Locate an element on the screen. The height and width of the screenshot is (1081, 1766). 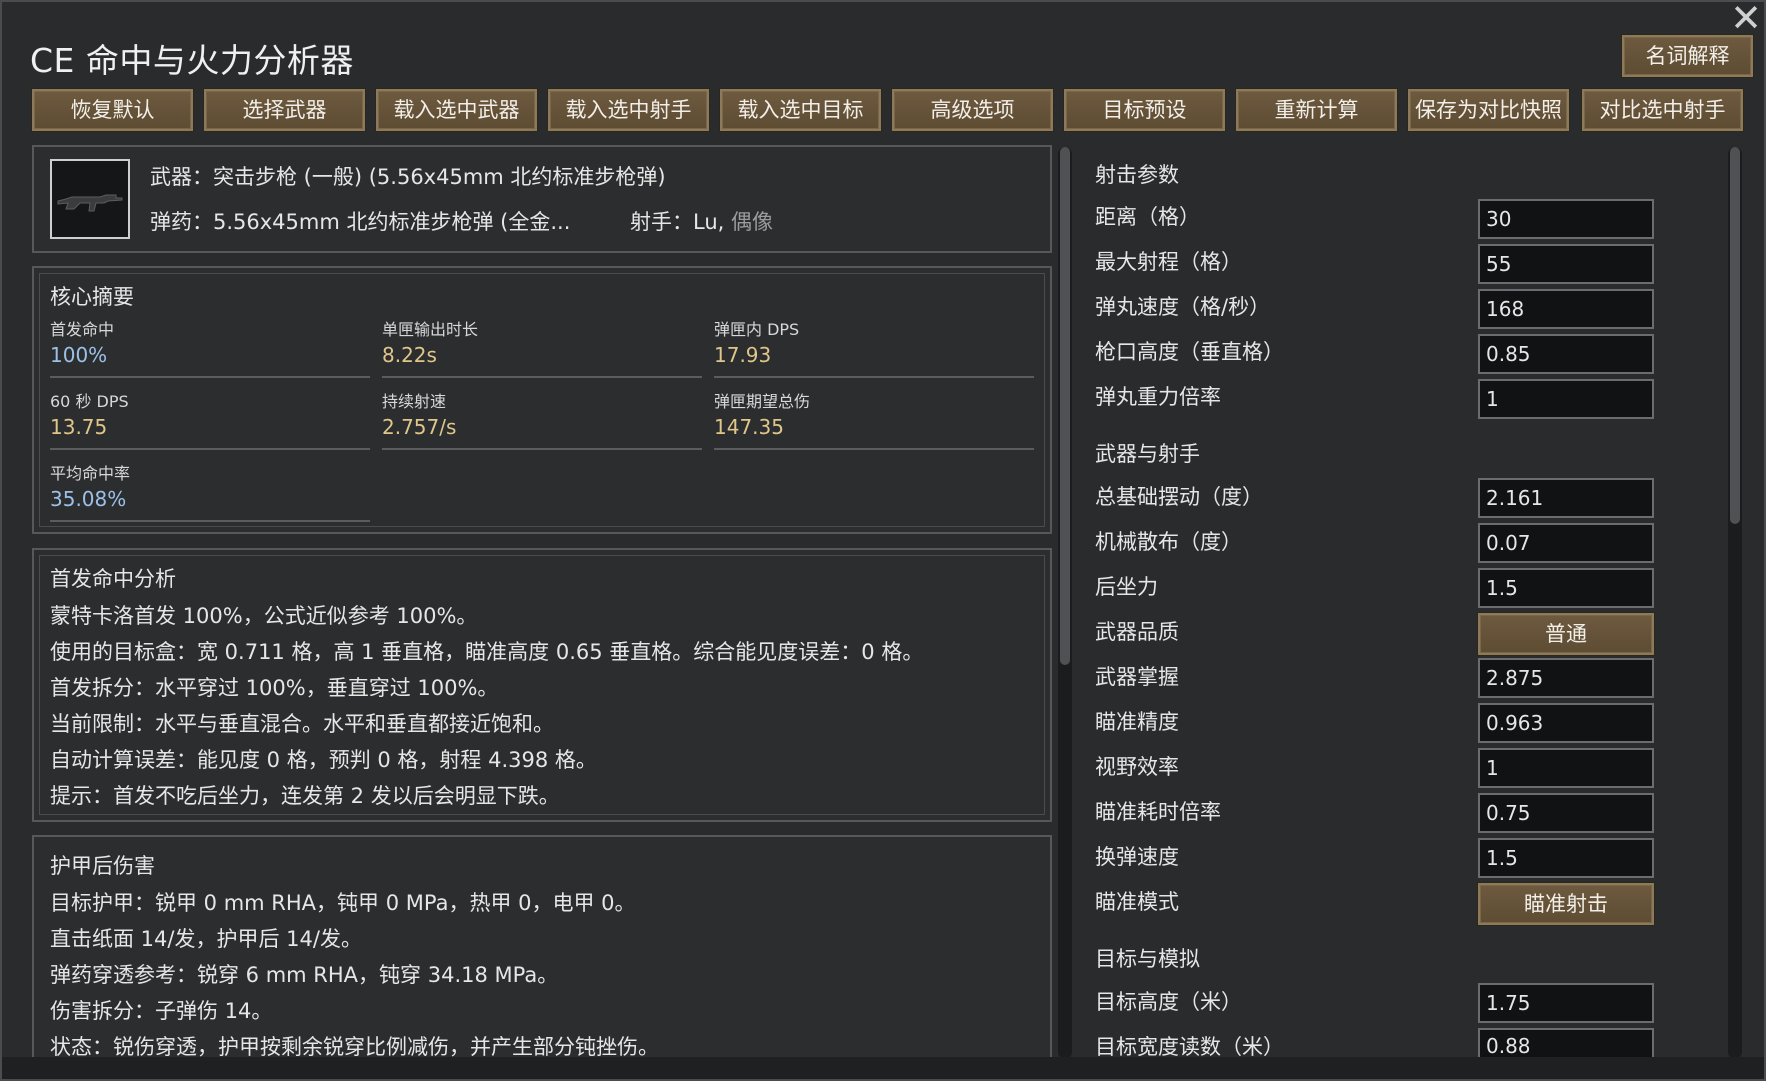
shooter-trait: 偶像 is located at coordinates (752, 222).